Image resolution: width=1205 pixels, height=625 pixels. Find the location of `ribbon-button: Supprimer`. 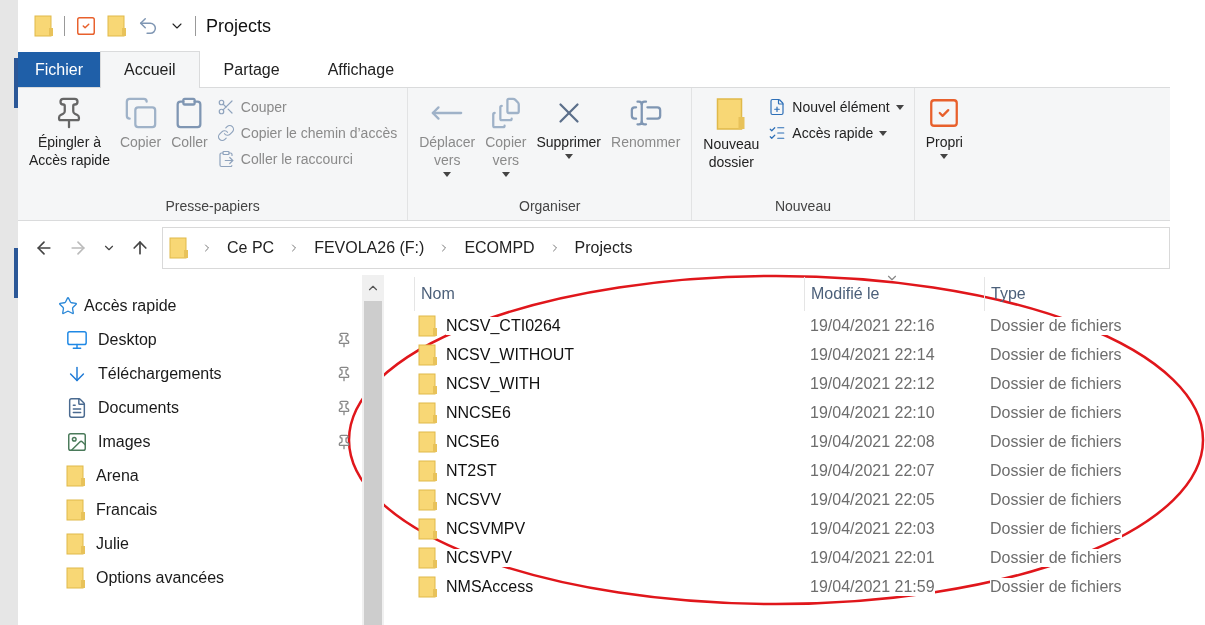

ribbon-button: Supprimer is located at coordinates (569, 145).